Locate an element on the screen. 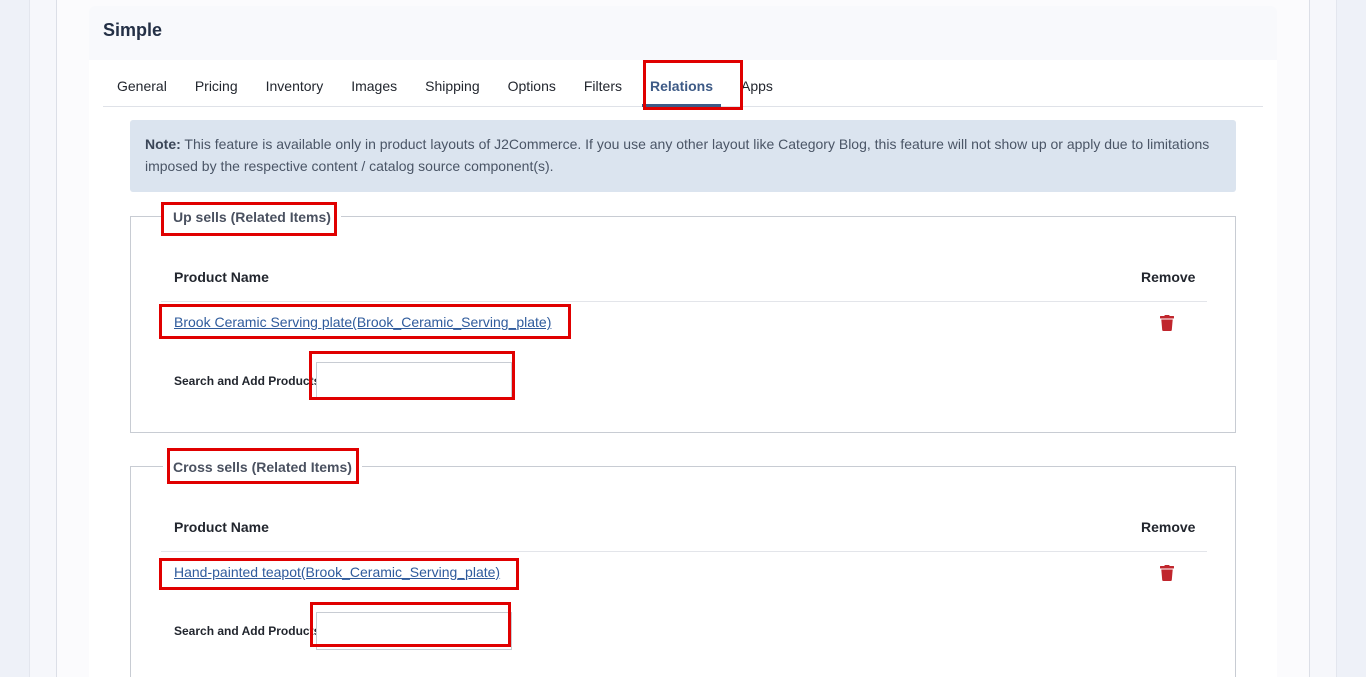 The height and width of the screenshot is (677, 1366). crosssells-product-name-header: Product Name is located at coordinates (221, 527).